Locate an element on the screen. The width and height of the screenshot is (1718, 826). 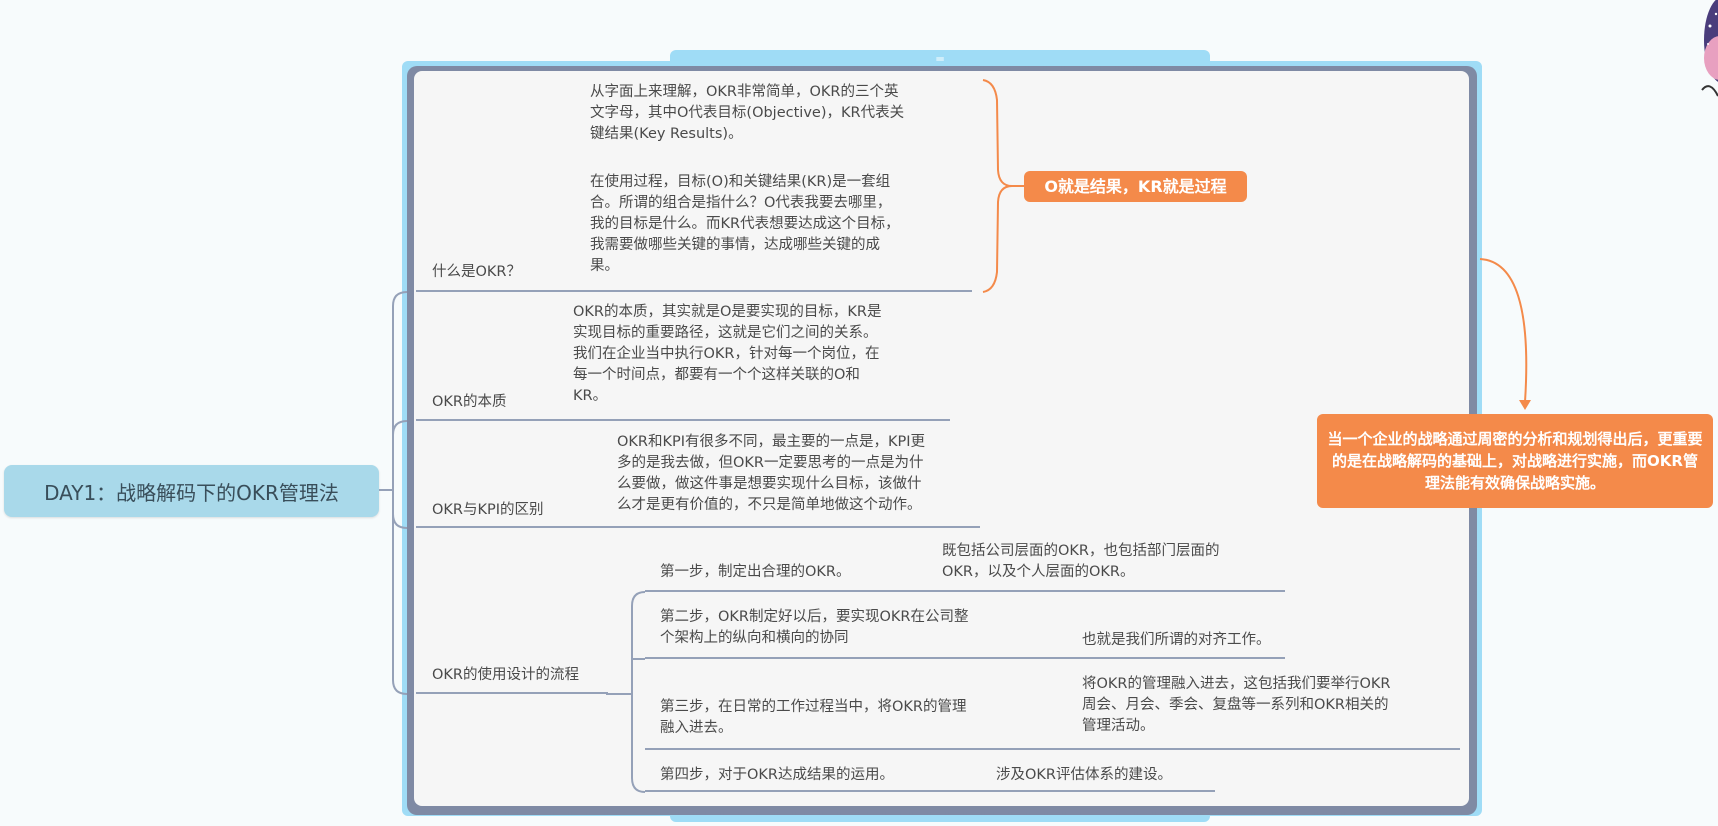
branch-1-label: 什么是OKR？ is located at coordinates (476, 272).